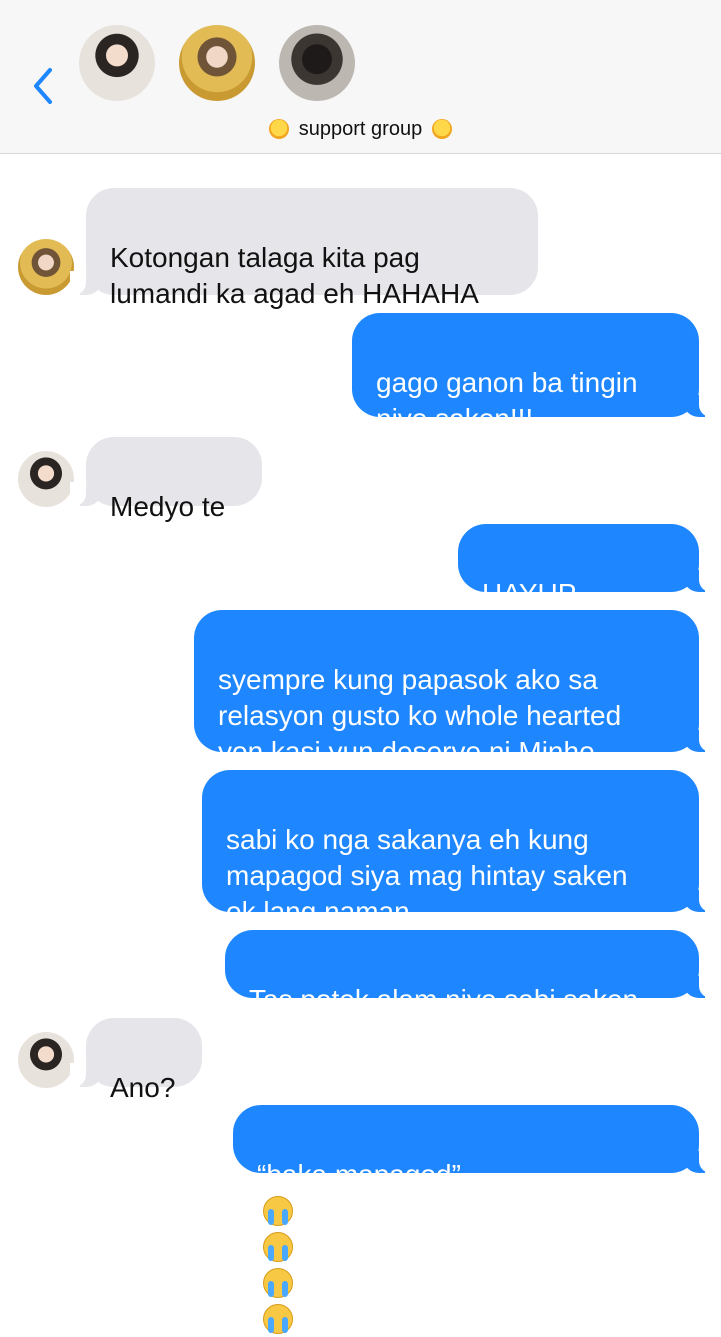 This screenshot has height=1337, width=721. What do you see at coordinates (507, 400) in the screenshot?
I see `message-text: gago ganon ba tingin niyo saken!!!` at bounding box center [507, 400].